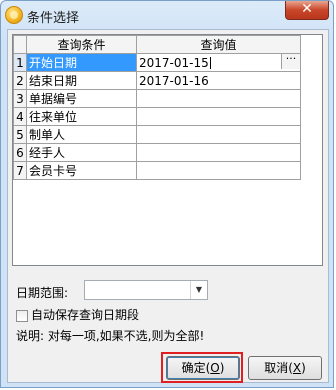 This screenshot has height=390, width=336. I want to click on table-row: 7 会员卡号, so click(157, 170).